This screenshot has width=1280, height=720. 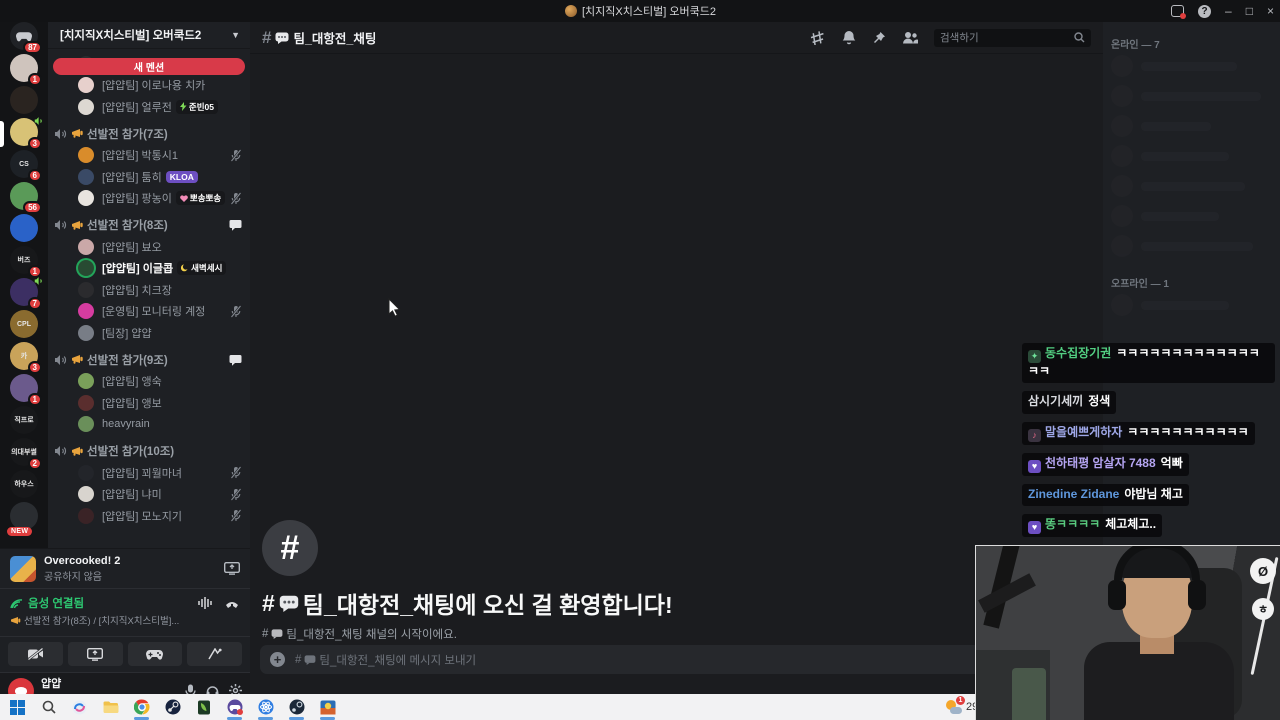 I want to click on voice-member-row: [얍얍팀] 치크장, so click(x=149, y=290).